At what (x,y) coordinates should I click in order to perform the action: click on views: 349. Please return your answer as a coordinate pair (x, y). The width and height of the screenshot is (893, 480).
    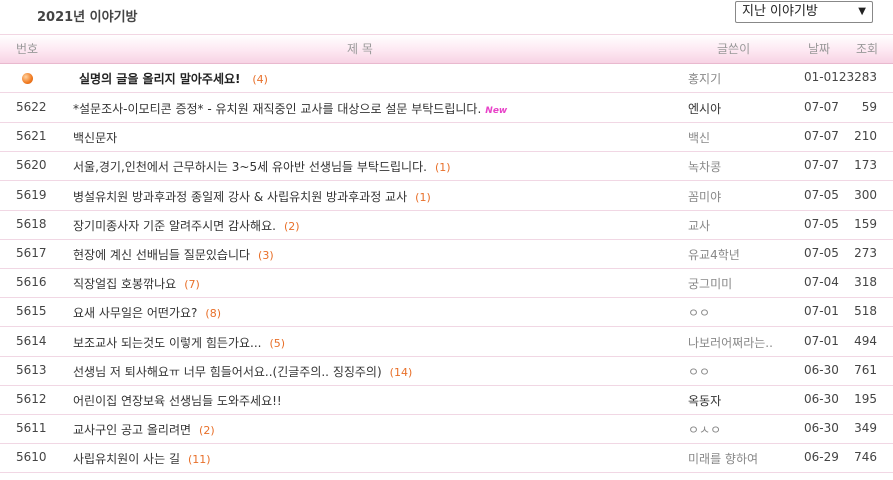
    Looking at the image, I should click on (865, 428).